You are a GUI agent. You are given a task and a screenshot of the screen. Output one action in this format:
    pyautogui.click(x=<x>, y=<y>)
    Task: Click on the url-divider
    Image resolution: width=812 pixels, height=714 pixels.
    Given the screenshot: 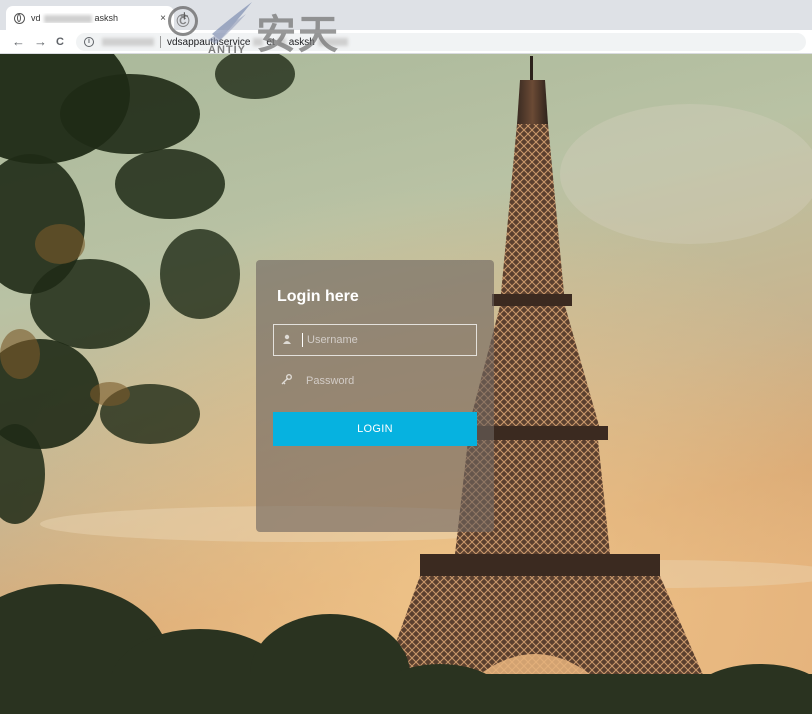 What is the action you would take?
    pyautogui.click(x=160, y=42)
    